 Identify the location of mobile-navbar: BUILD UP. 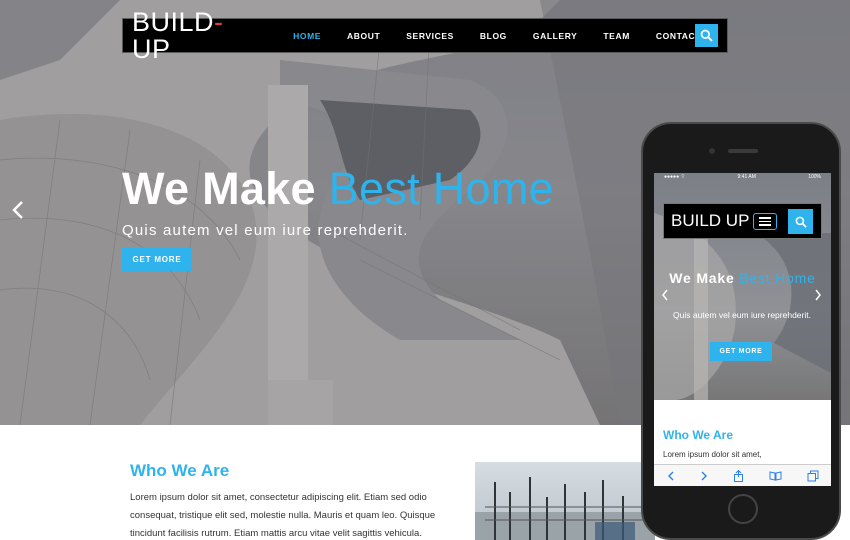
(742, 221).